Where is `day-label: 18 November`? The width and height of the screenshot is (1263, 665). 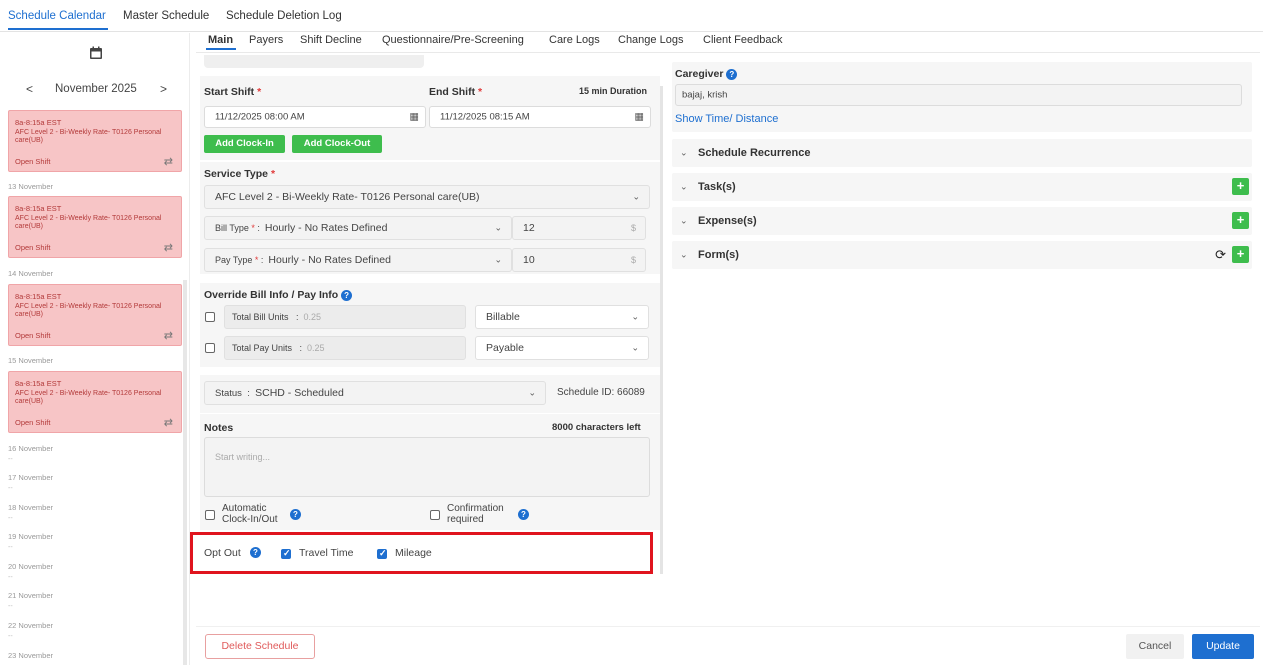 day-label: 18 November is located at coordinates (31, 507).